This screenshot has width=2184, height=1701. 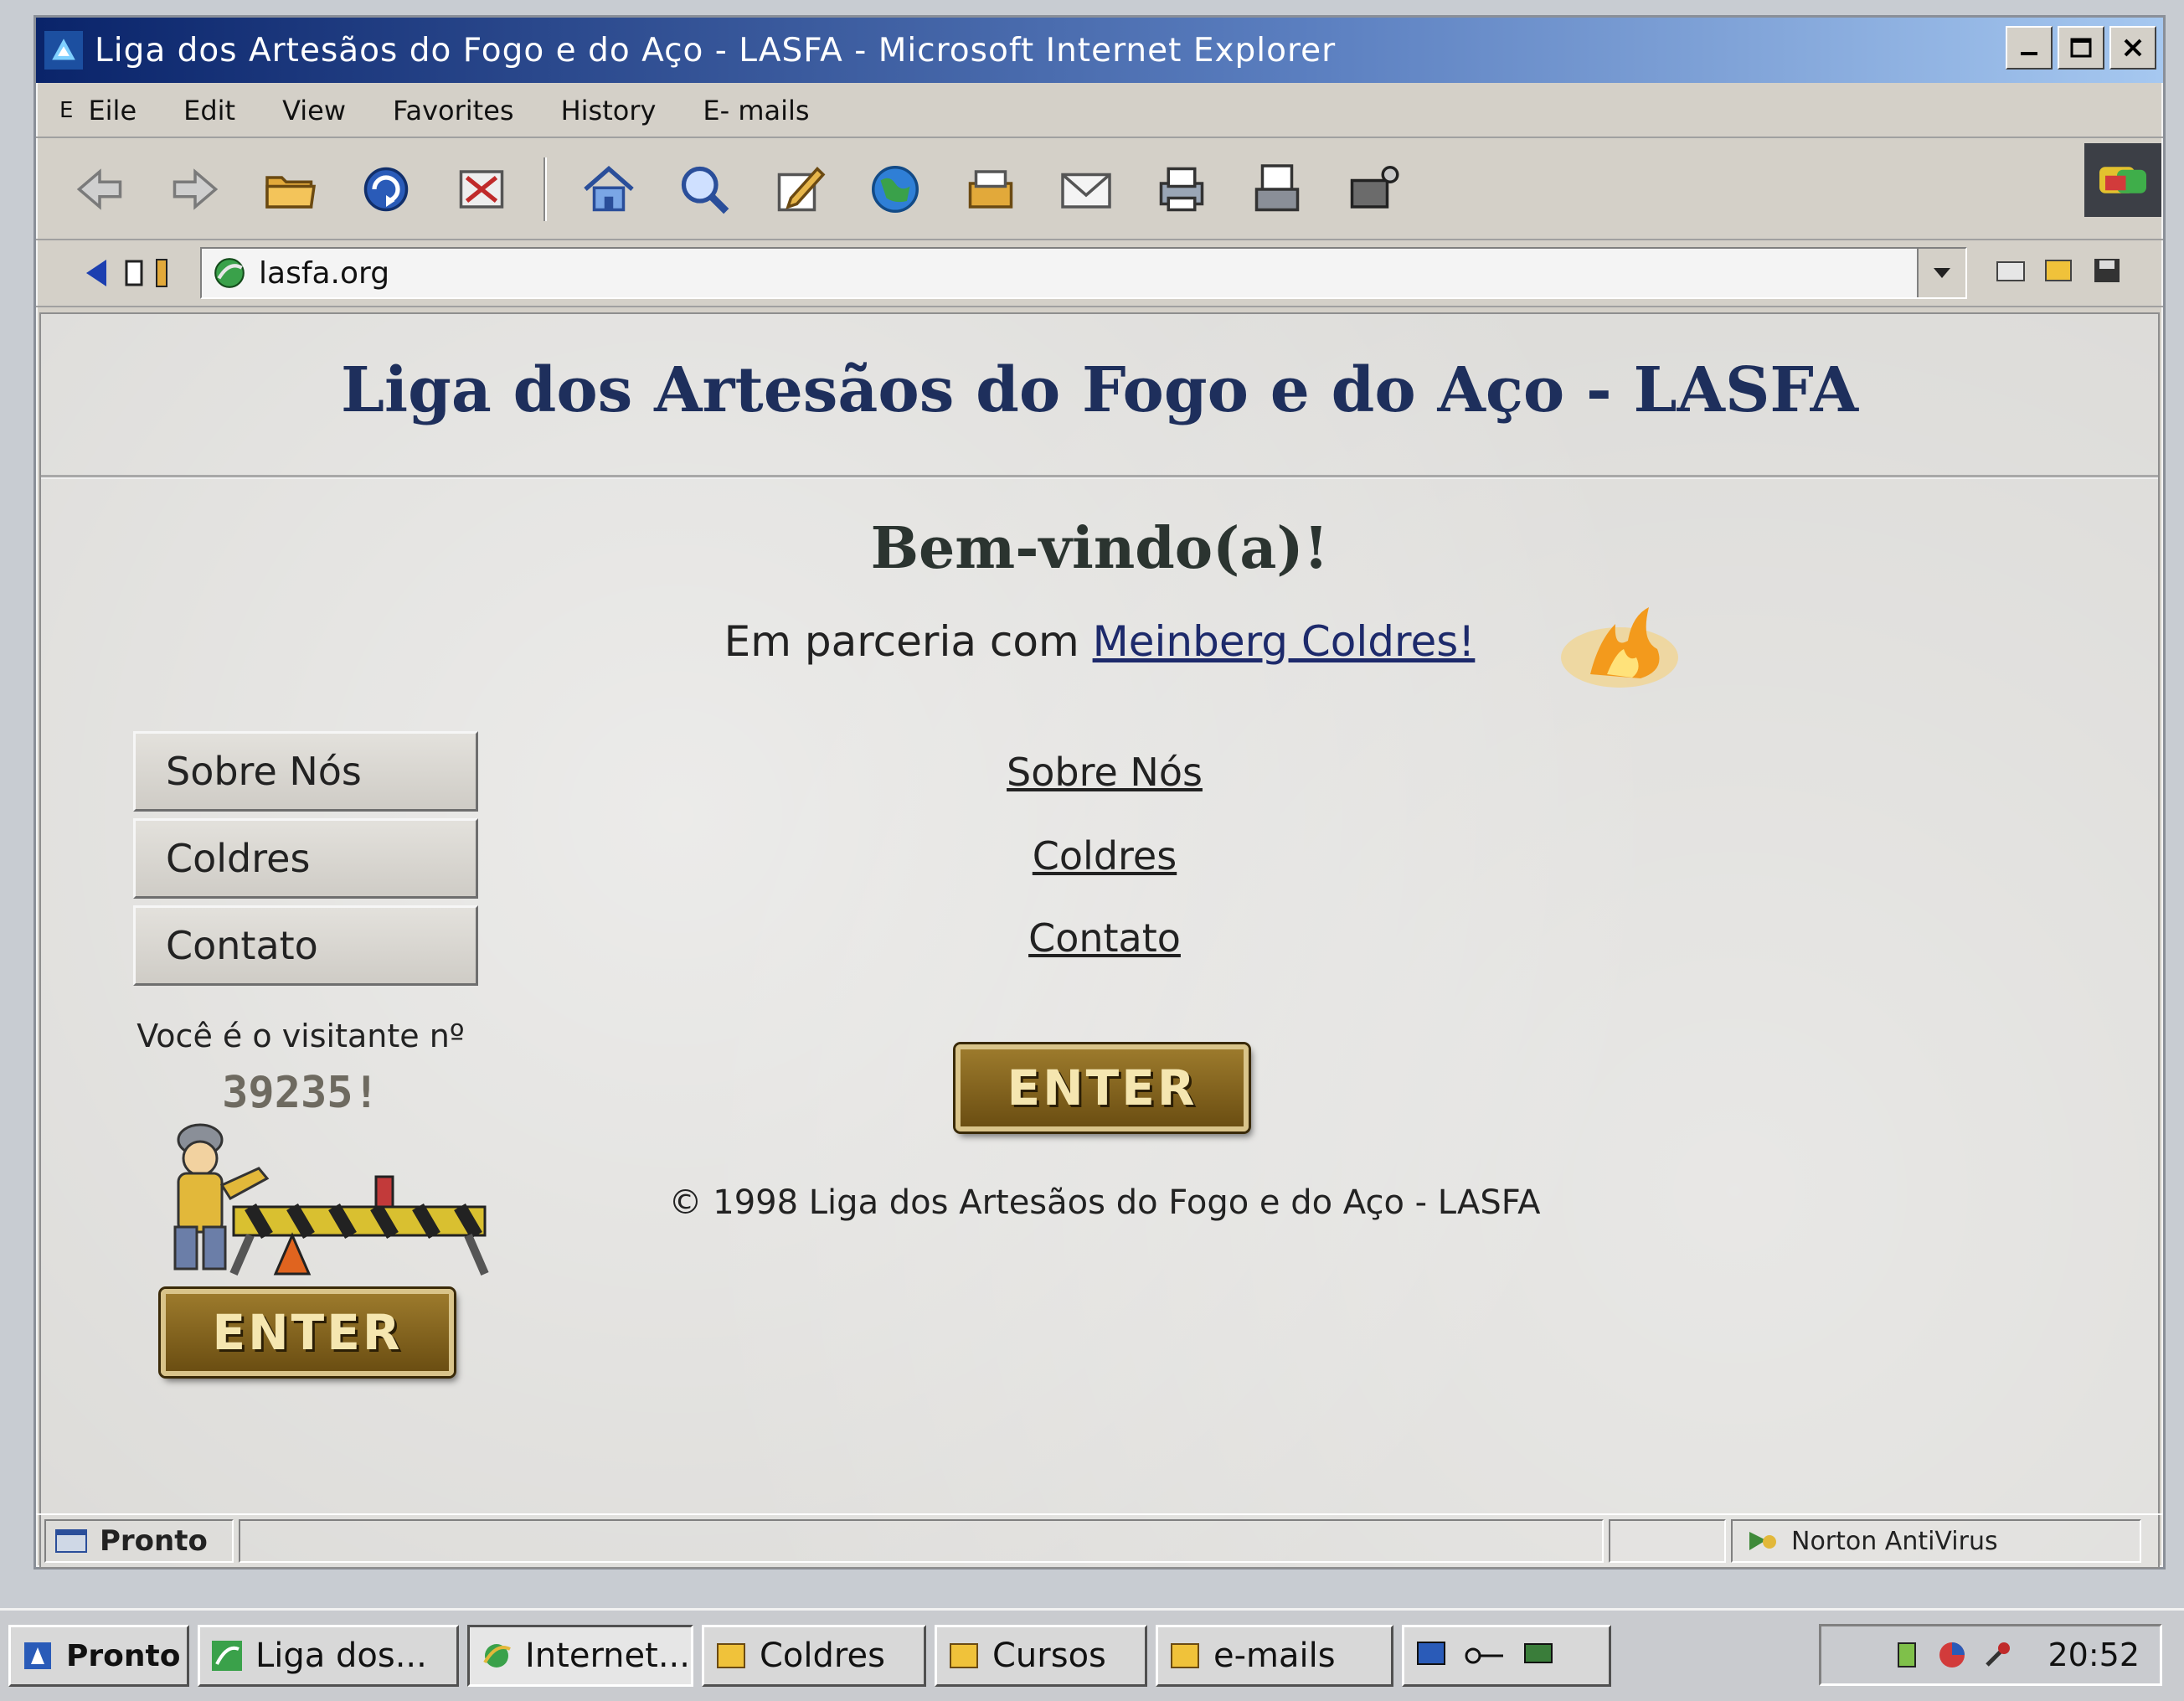 I want to click on status-bar: Pronto Norton AntiVirus, so click(x=1099, y=1540).